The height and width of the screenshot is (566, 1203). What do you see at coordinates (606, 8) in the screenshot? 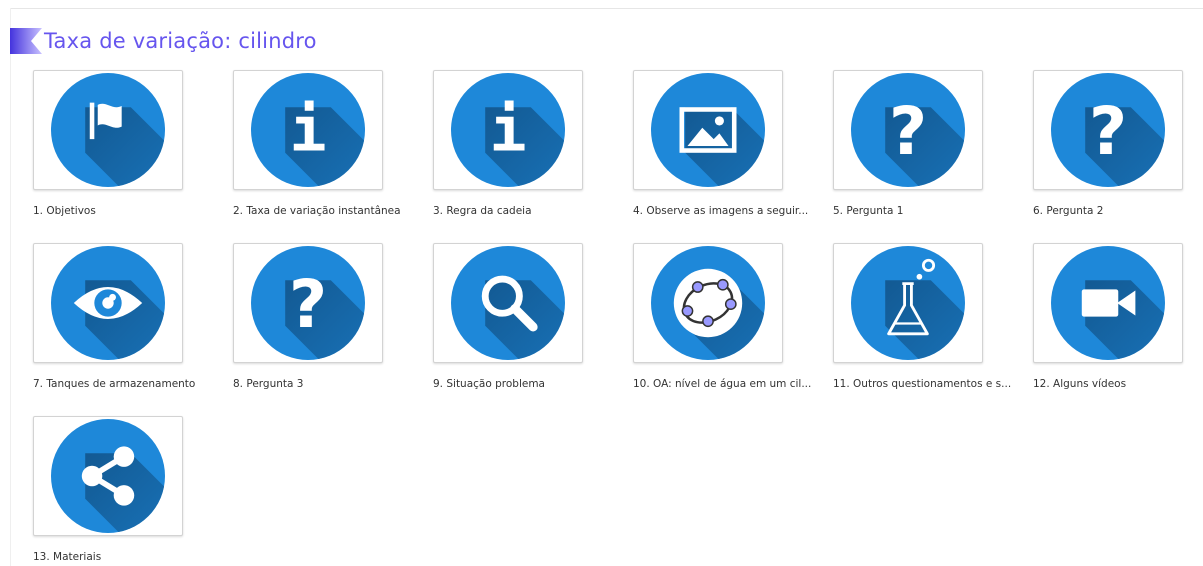
I see `top-divider` at bounding box center [606, 8].